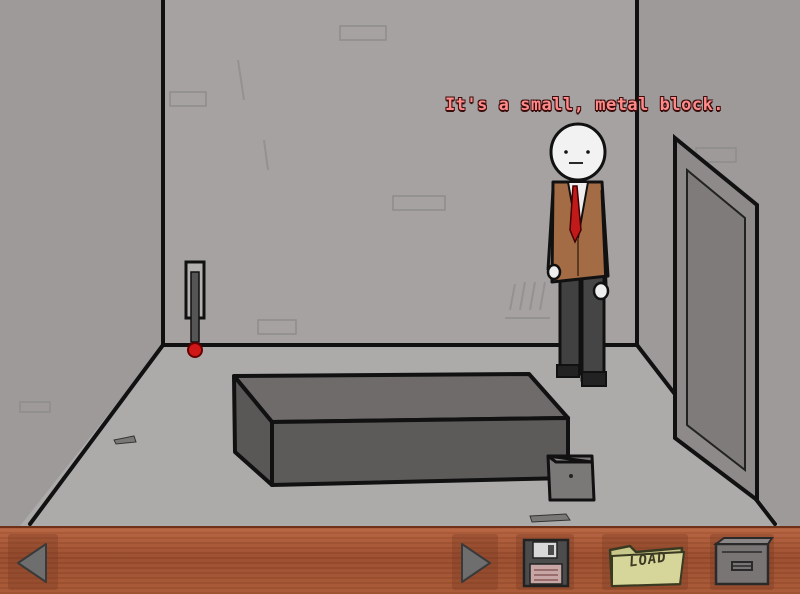 The height and width of the screenshot is (594, 800). I want to click on large-metal-slab, so click(401, 429).